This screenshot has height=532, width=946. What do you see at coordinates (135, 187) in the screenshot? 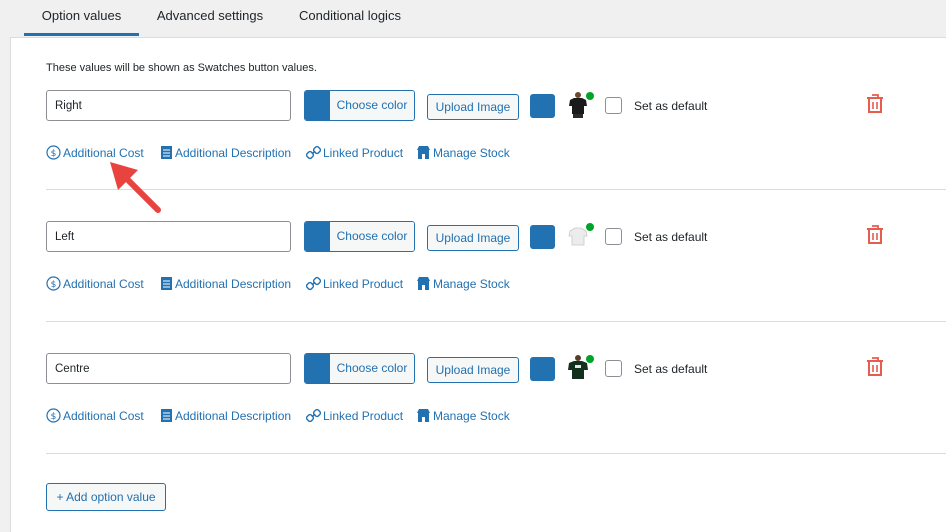
I see `red-arrow-annotation` at bounding box center [135, 187].